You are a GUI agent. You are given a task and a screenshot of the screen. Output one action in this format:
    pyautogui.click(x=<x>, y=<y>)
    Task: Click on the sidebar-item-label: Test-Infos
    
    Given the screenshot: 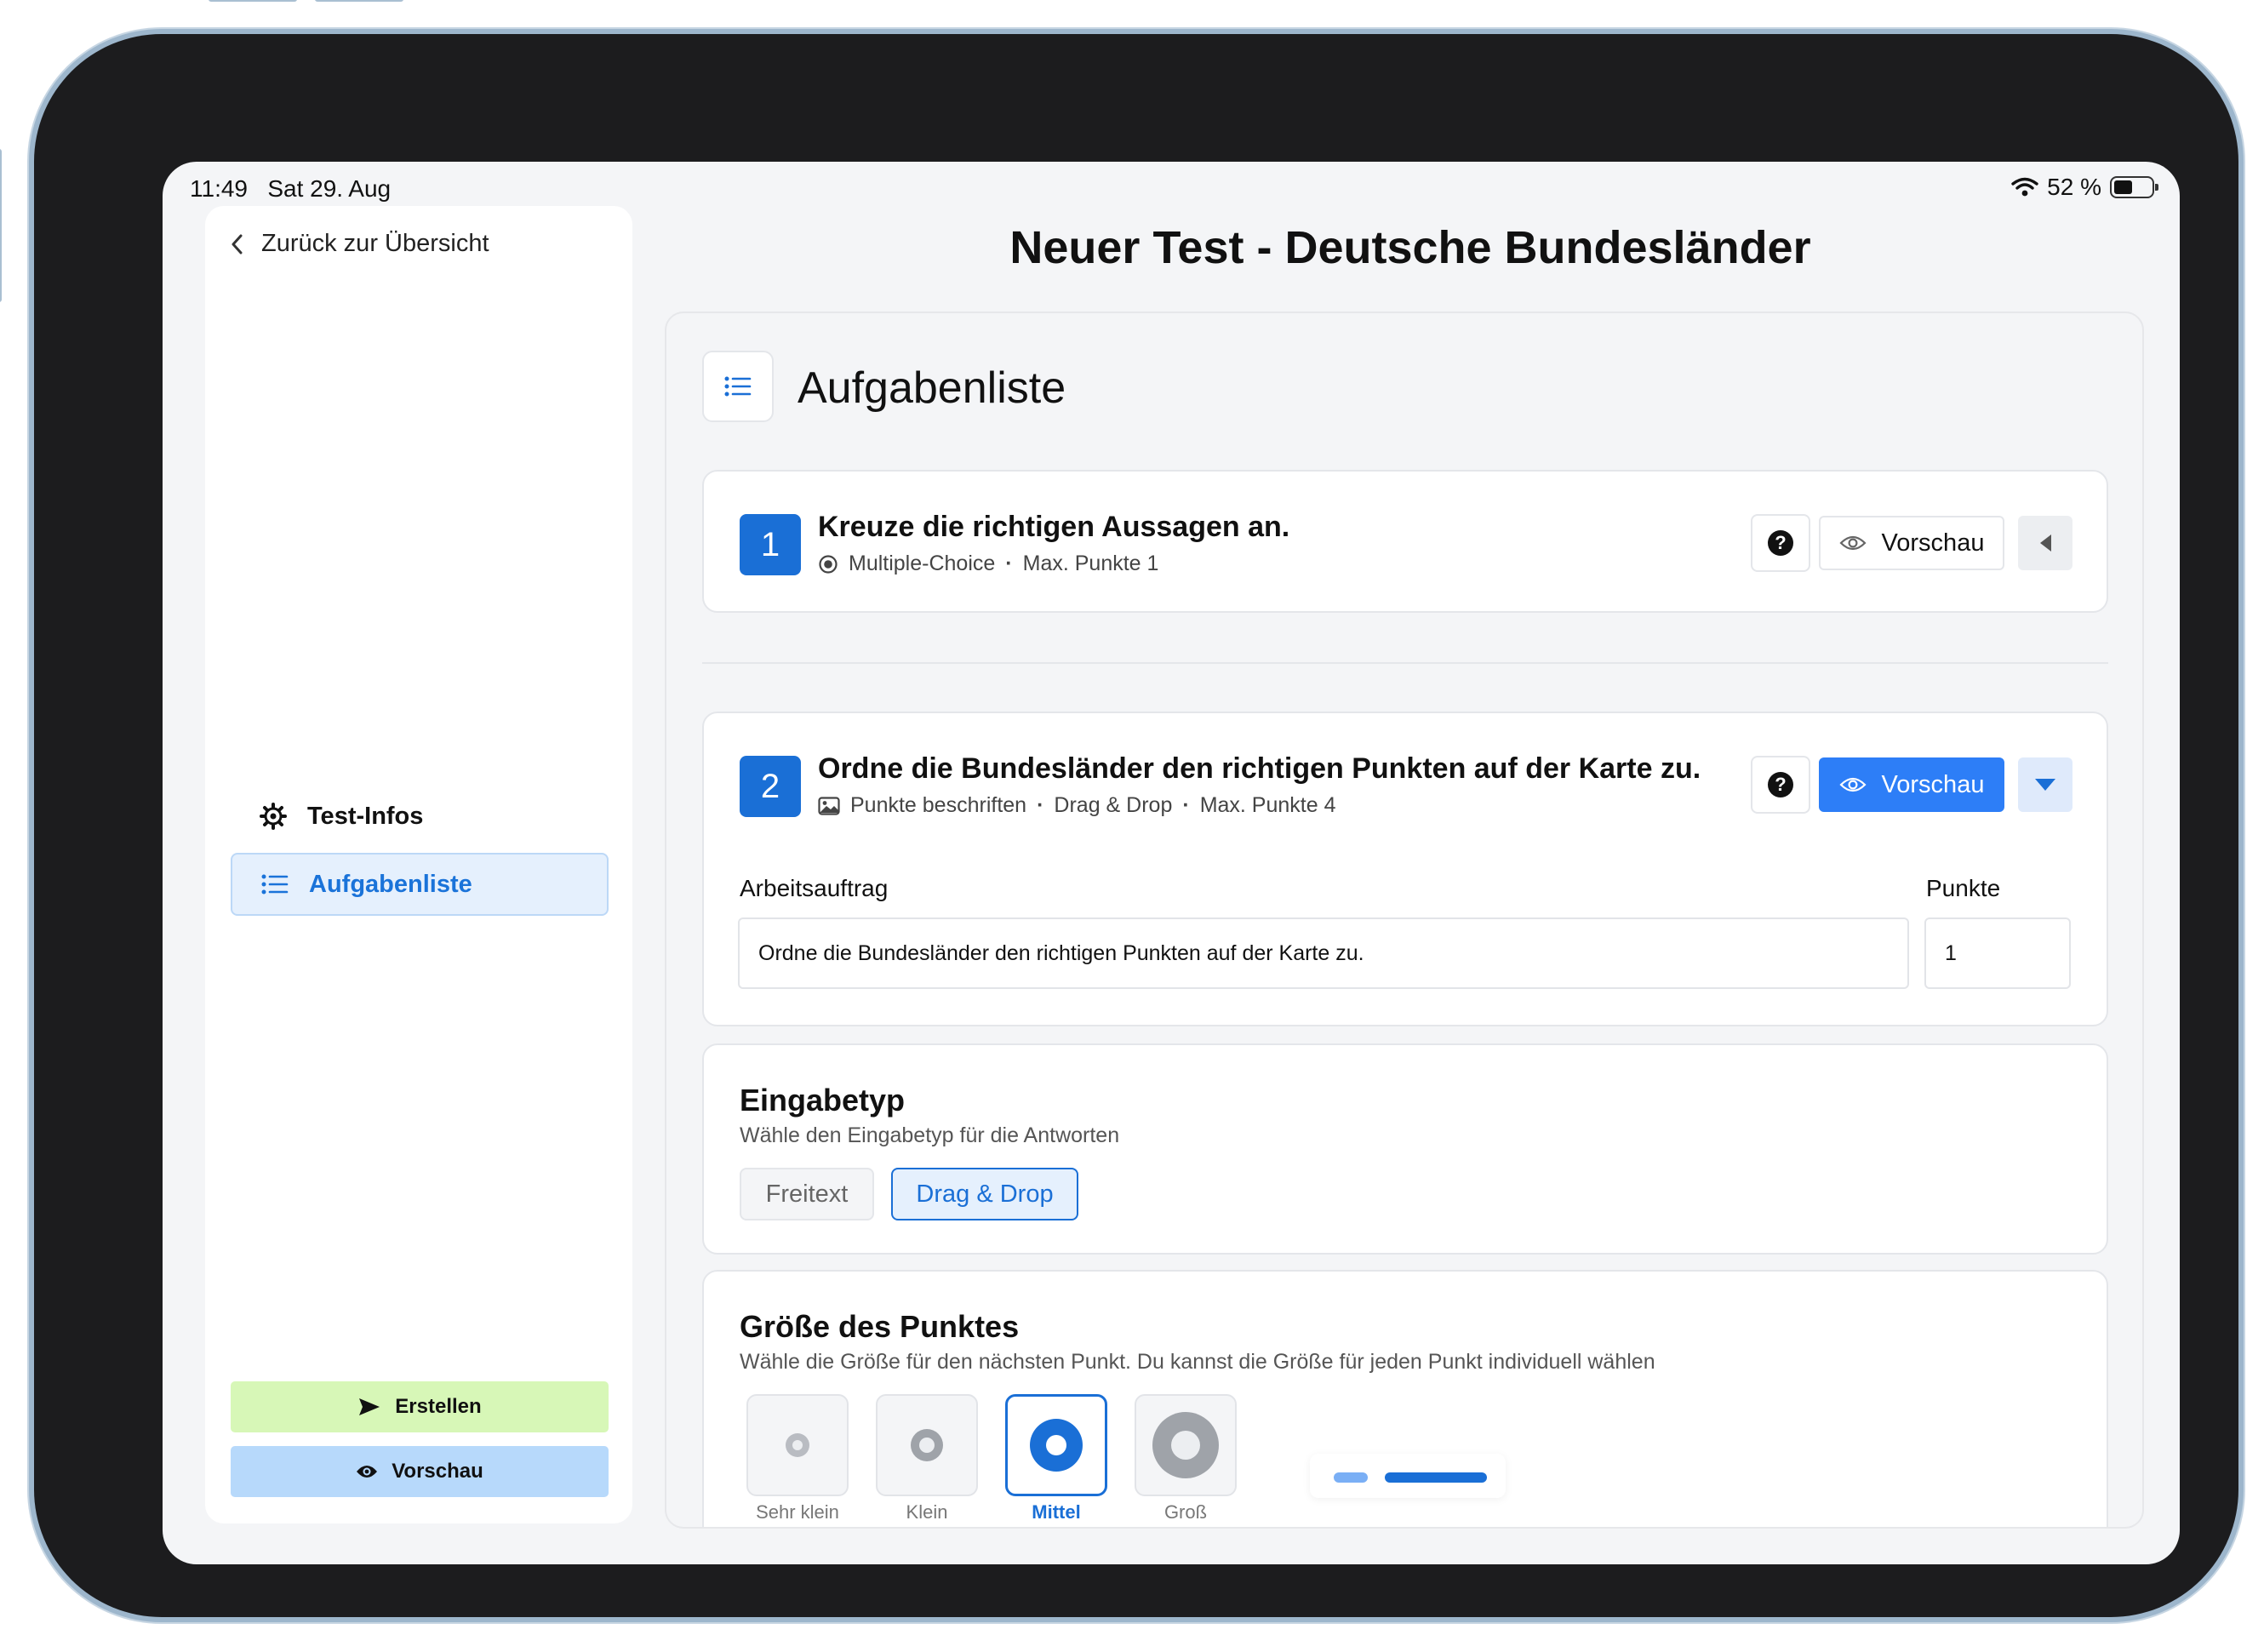 What is the action you would take?
    pyautogui.click(x=365, y=816)
    